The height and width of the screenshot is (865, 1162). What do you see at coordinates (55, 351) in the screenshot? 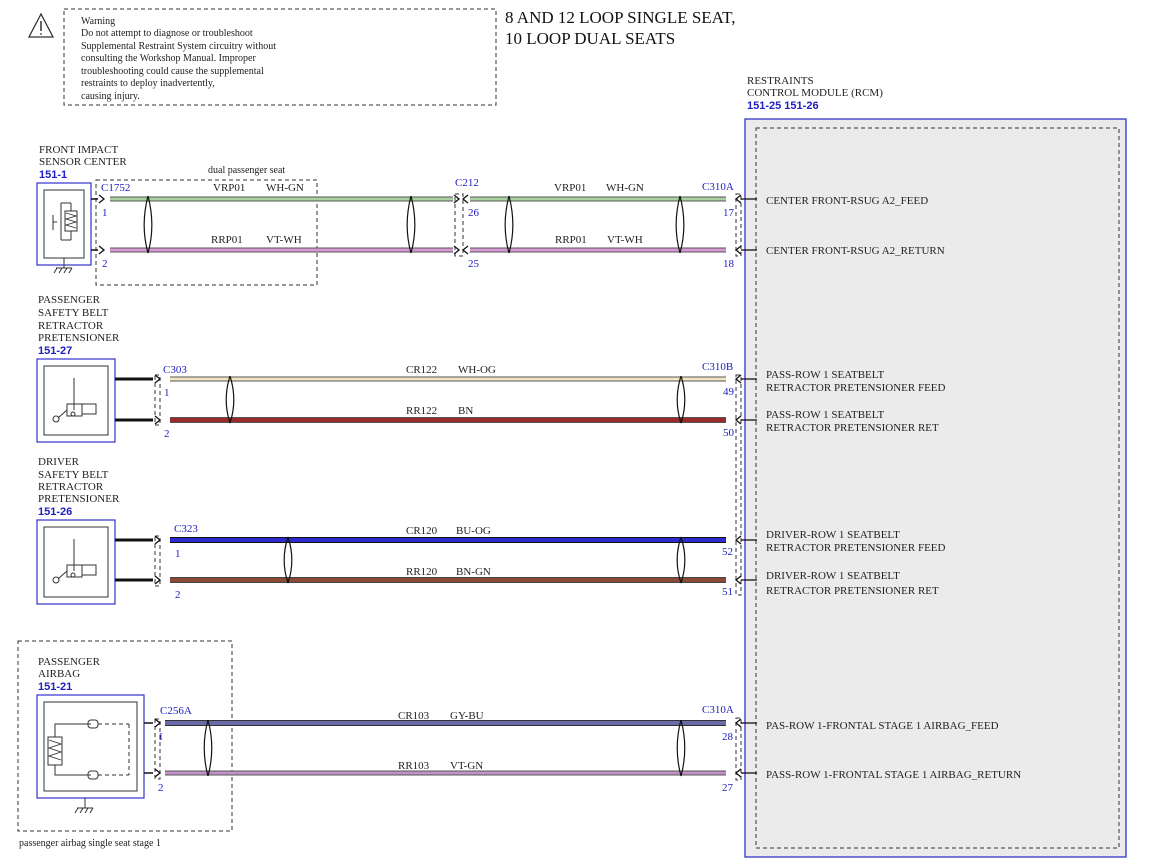
I see `component-ref: 151-27` at bounding box center [55, 351].